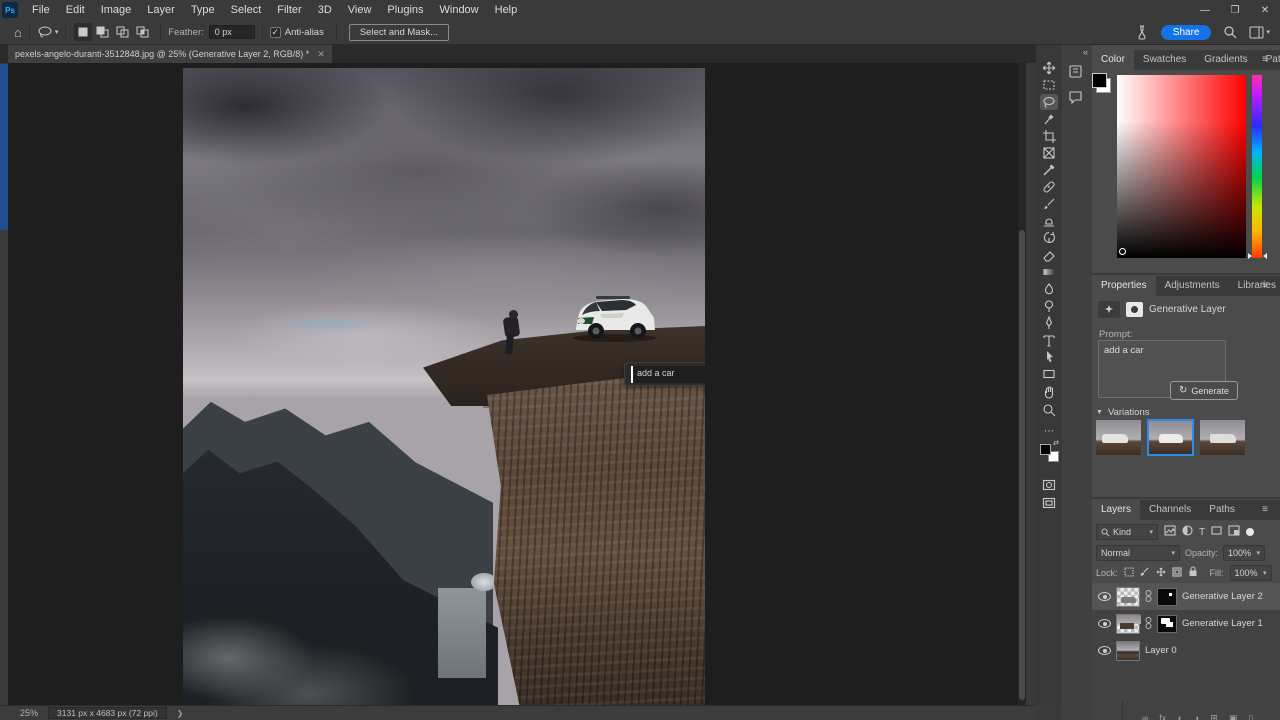  What do you see at coordinates (1049, 323) in the screenshot?
I see `pen-tool-icon` at bounding box center [1049, 323].